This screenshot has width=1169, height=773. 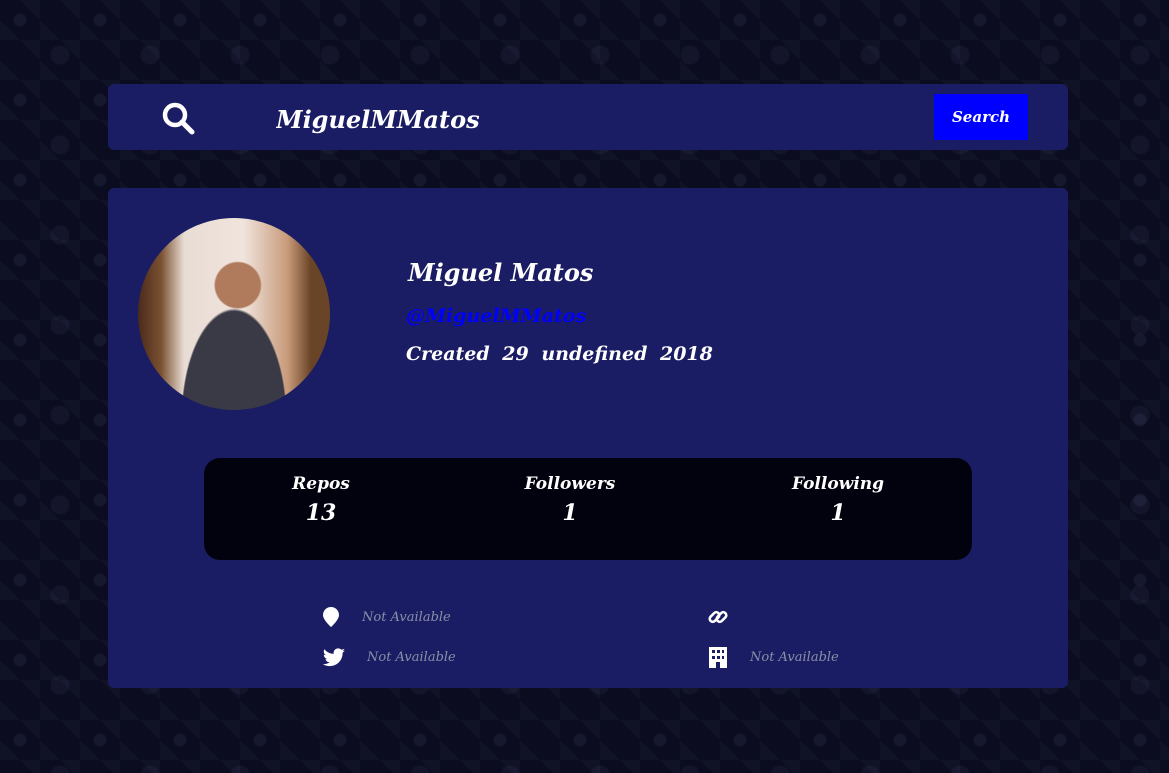 What do you see at coordinates (331, 617) in the screenshot?
I see `location-pin-icon` at bounding box center [331, 617].